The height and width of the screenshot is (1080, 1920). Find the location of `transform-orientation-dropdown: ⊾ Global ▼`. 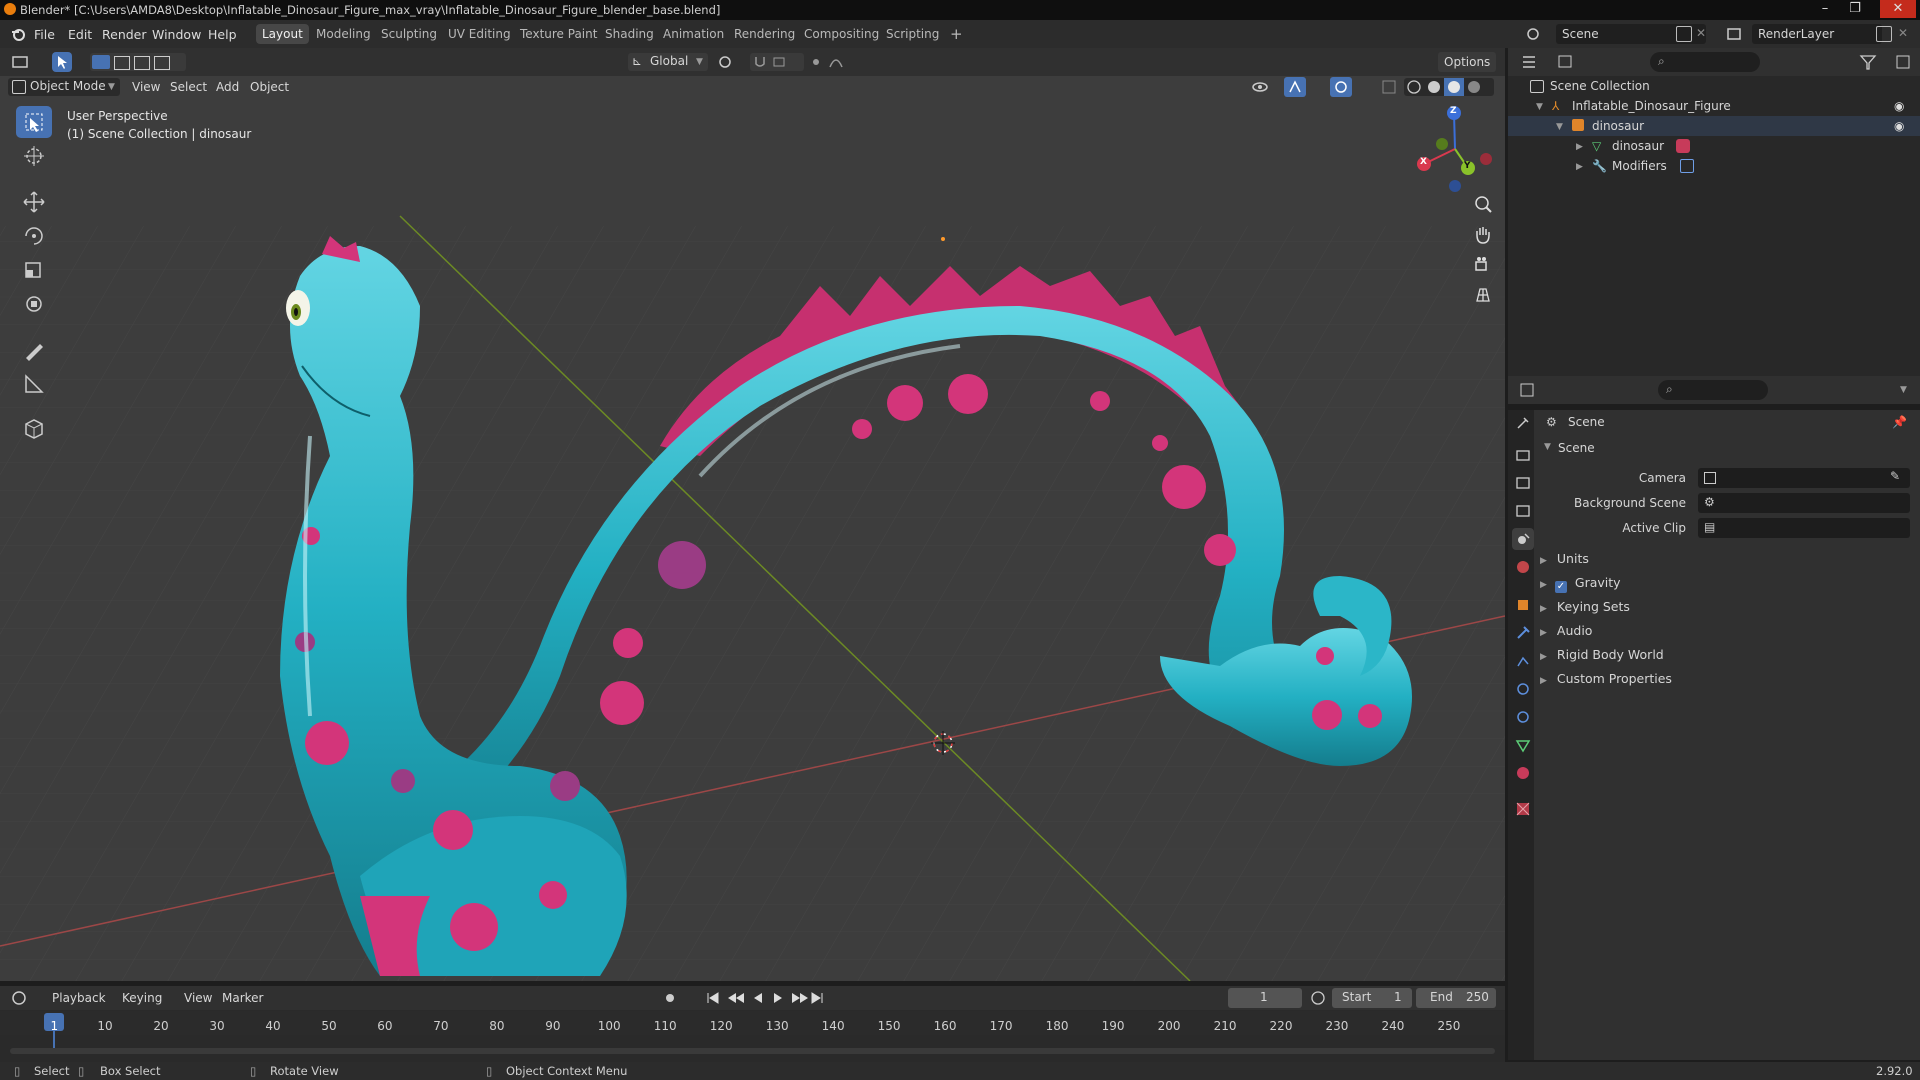

transform-orientation-dropdown: ⊾ Global ▼ is located at coordinates (668, 62).